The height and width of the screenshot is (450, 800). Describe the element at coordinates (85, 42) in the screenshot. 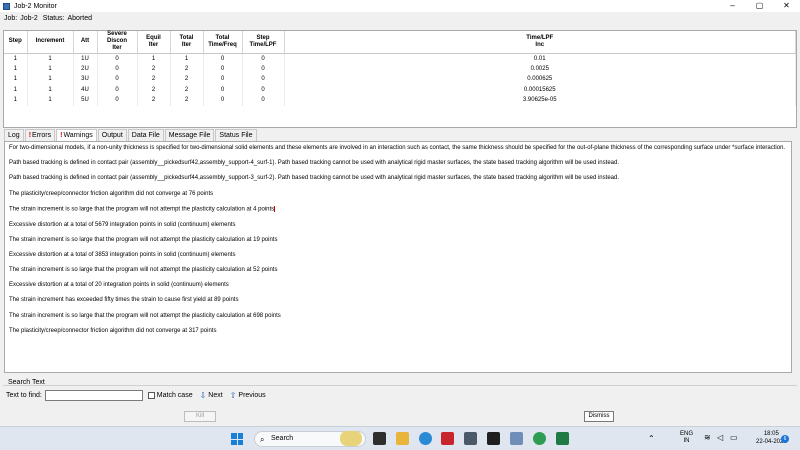

I see `column-header: Att` at that location.